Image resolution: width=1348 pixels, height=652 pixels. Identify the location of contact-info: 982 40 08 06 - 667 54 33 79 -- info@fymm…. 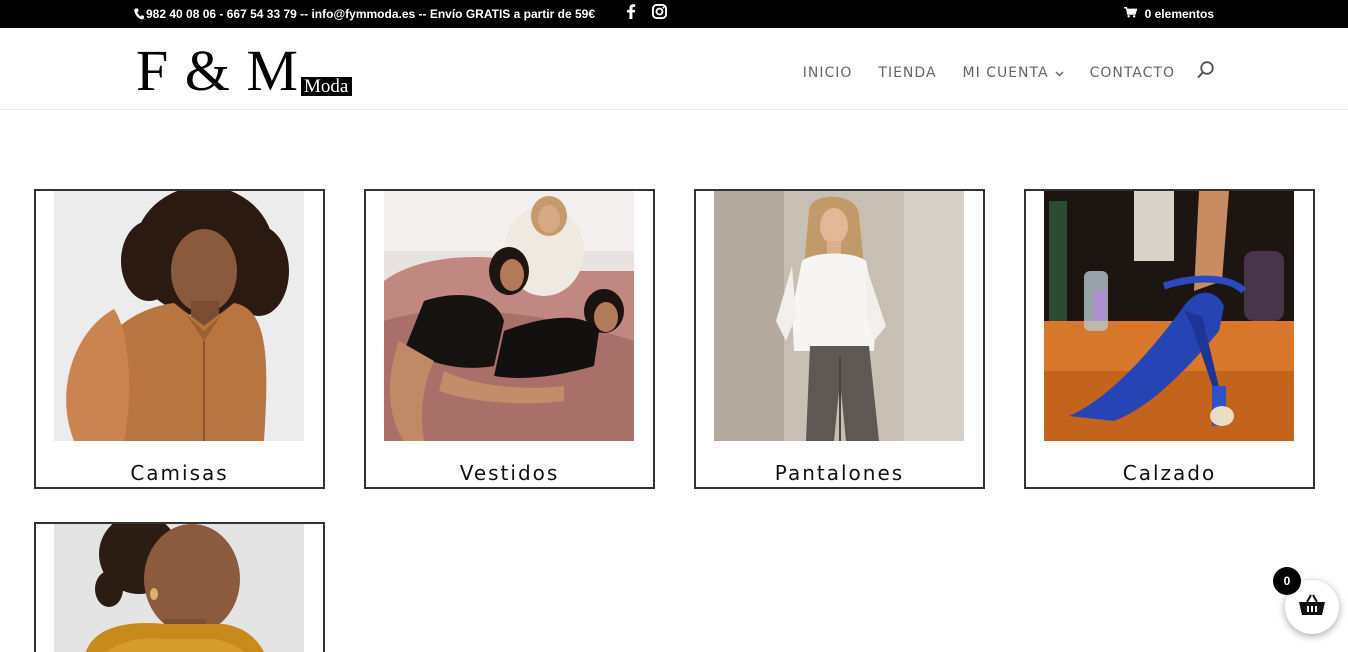
(364, 14).